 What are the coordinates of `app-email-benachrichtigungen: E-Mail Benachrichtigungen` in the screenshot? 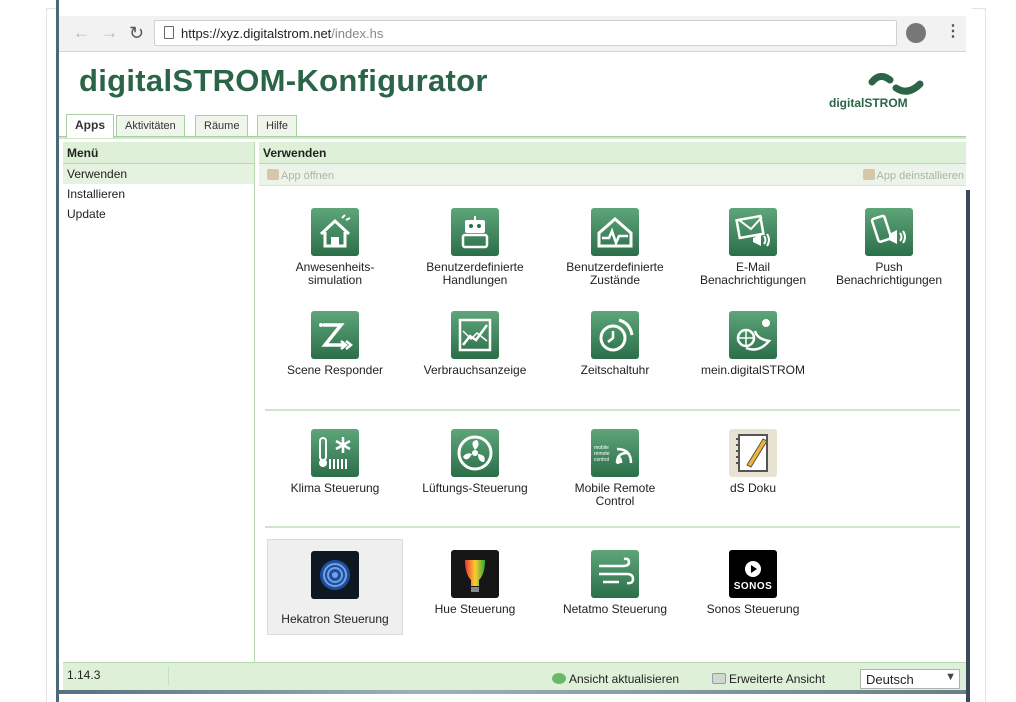 It's located at (753, 247).